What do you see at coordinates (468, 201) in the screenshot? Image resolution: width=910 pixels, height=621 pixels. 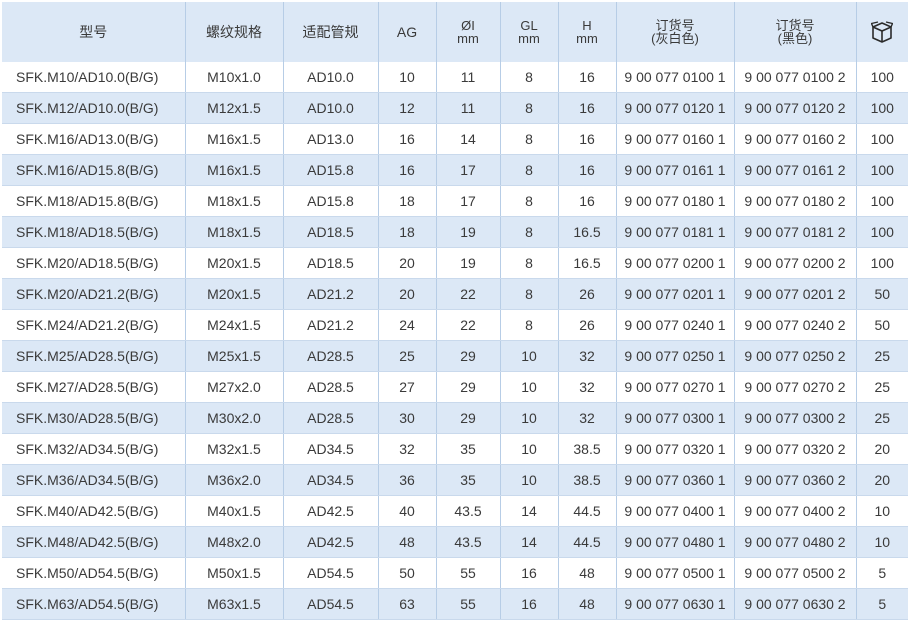 I see `cell-inner-diameter: 17` at bounding box center [468, 201].